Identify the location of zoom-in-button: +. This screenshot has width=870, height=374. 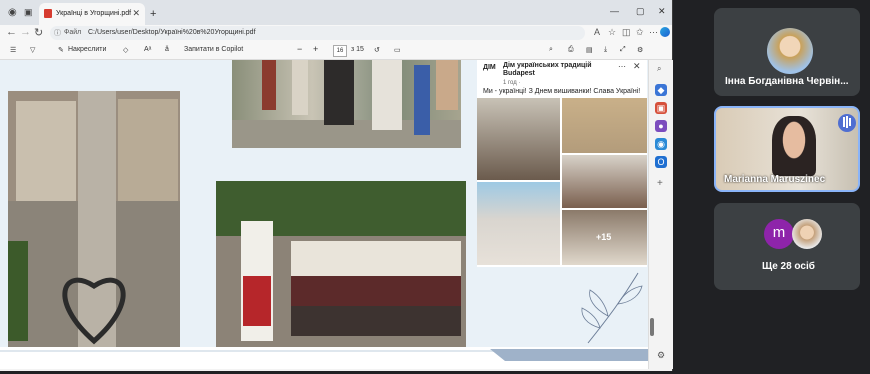
(315, 49).